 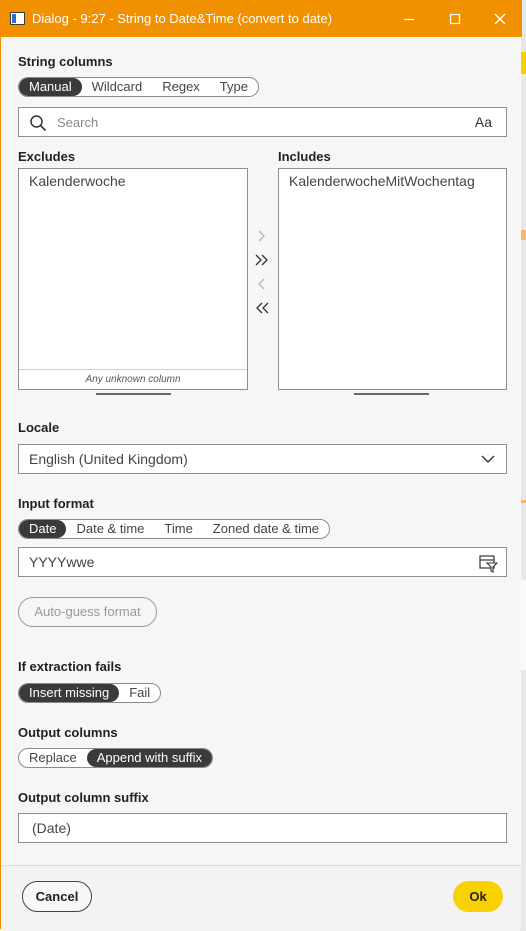 I want to click on option-replace: Replace, so click(x=53, y=758).